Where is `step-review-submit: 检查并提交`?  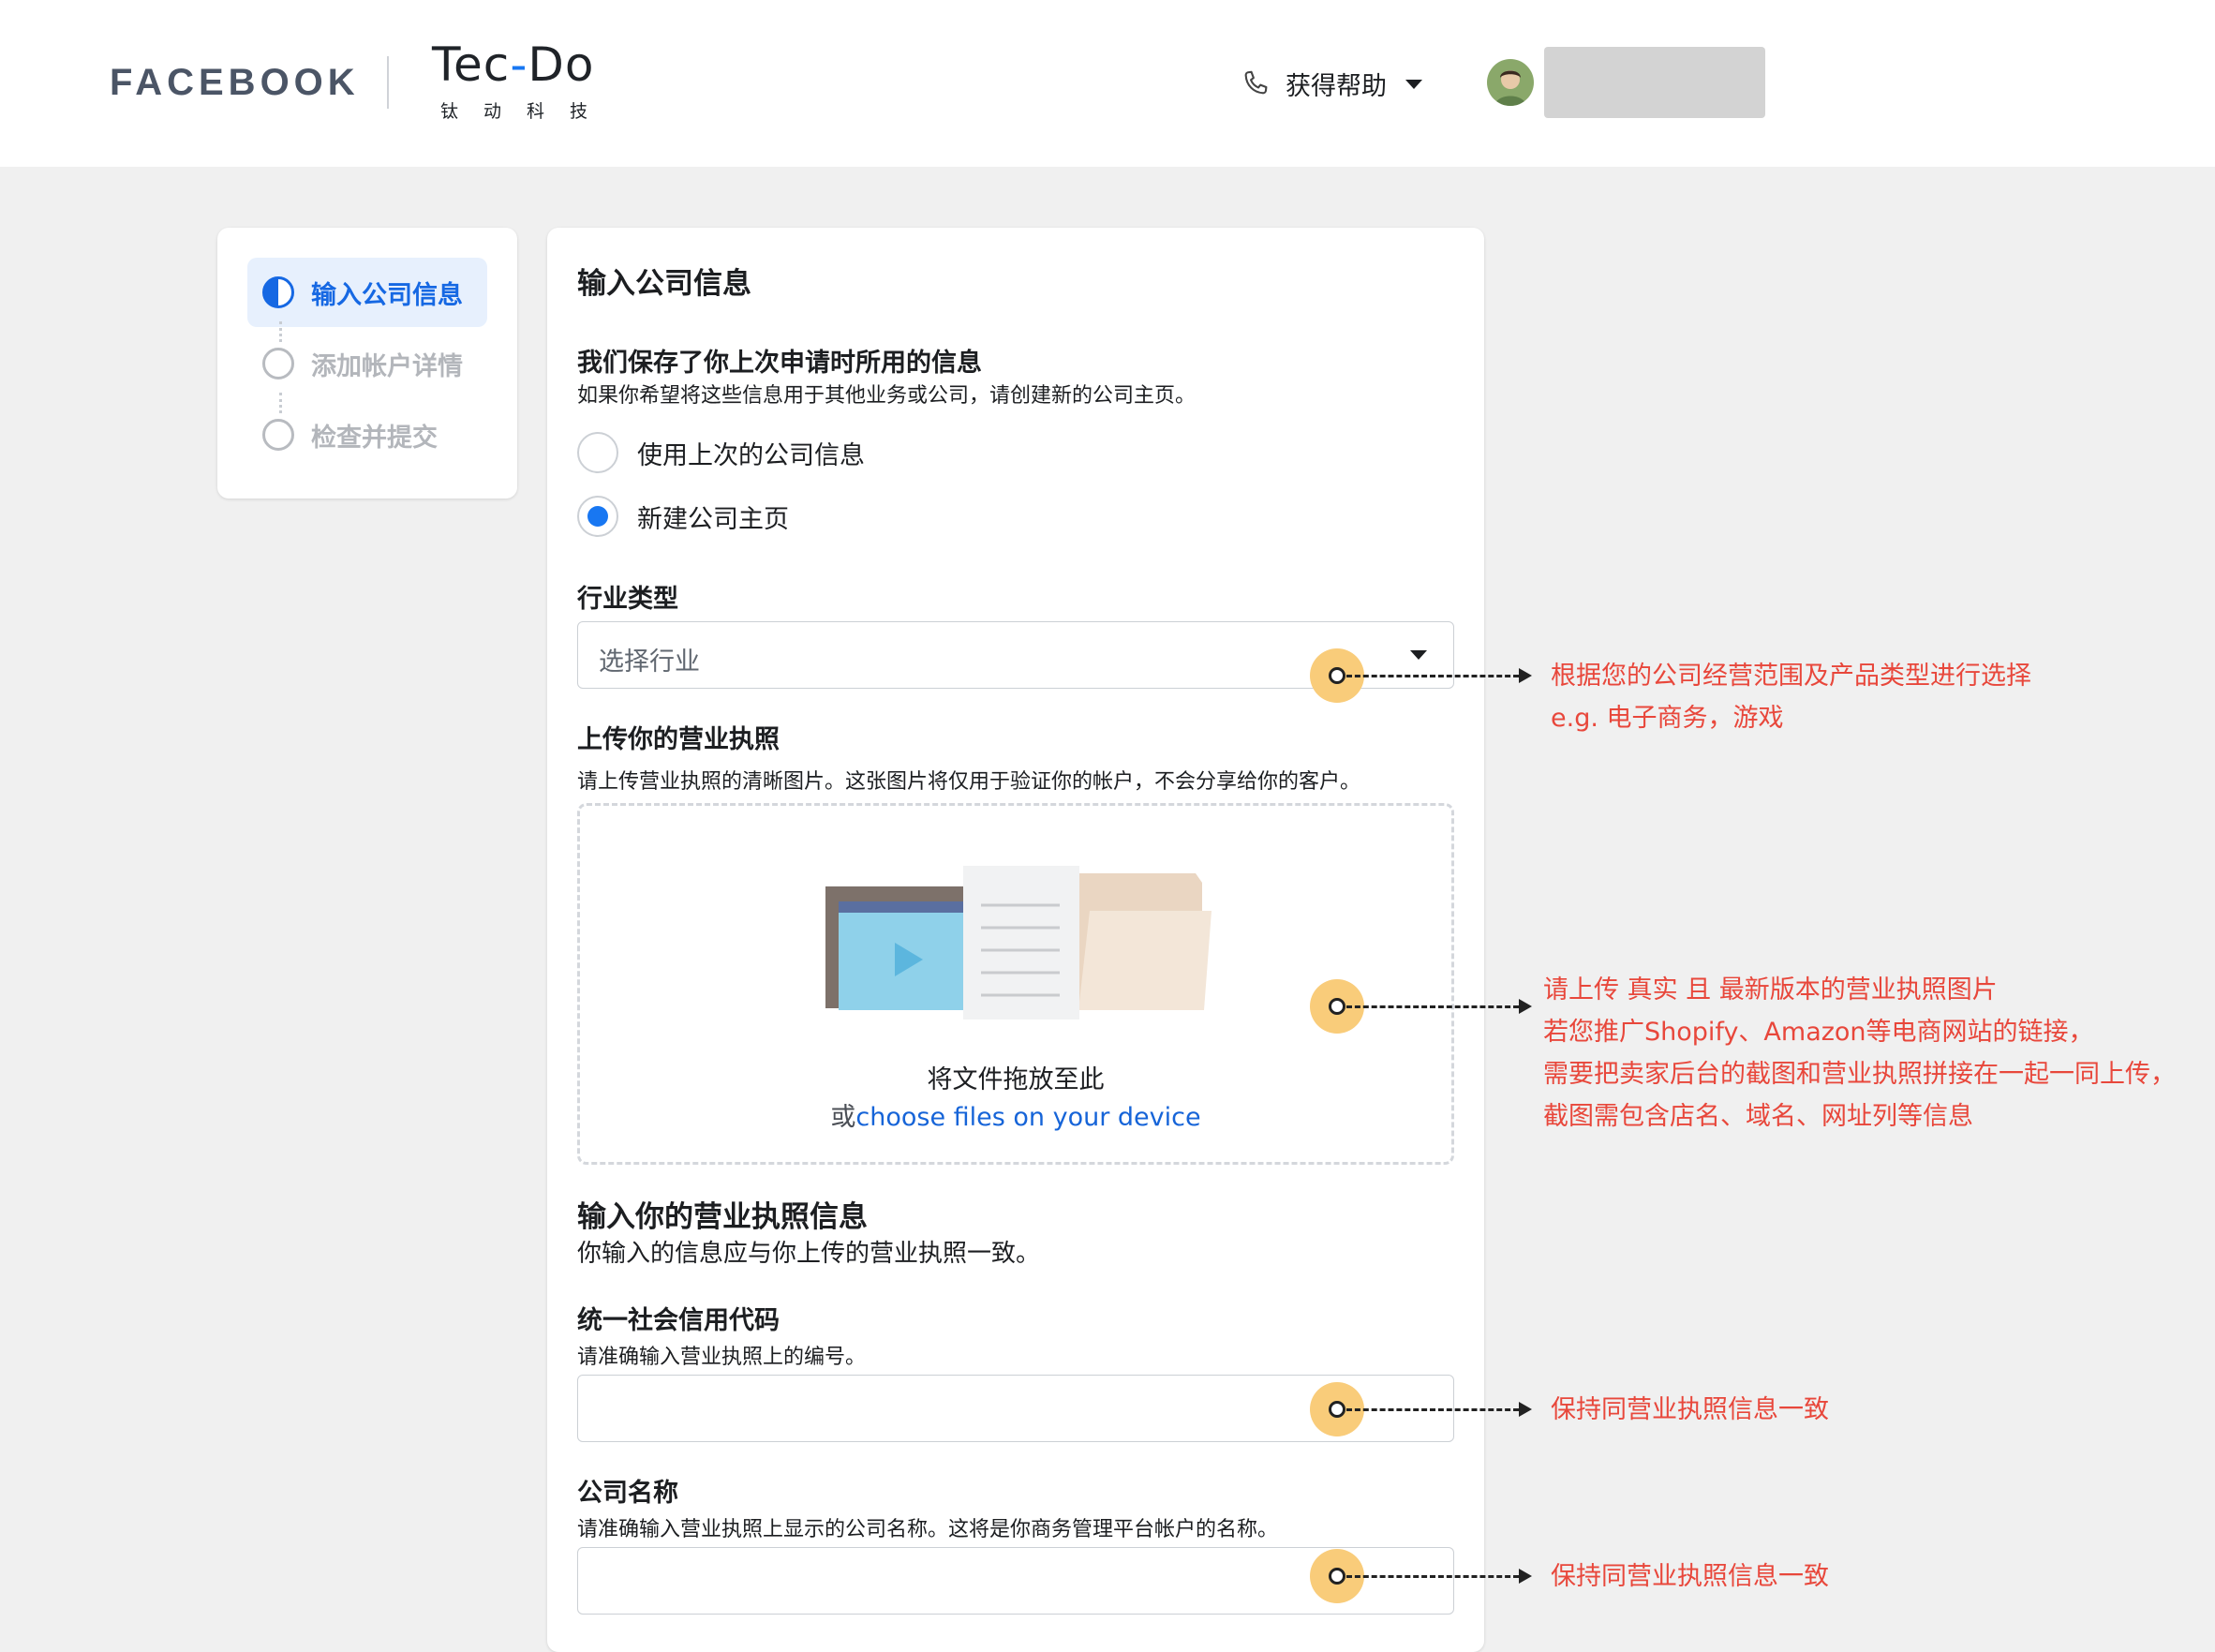
step-review-submit: 检查并提交 is located at coordinates (367, 434).